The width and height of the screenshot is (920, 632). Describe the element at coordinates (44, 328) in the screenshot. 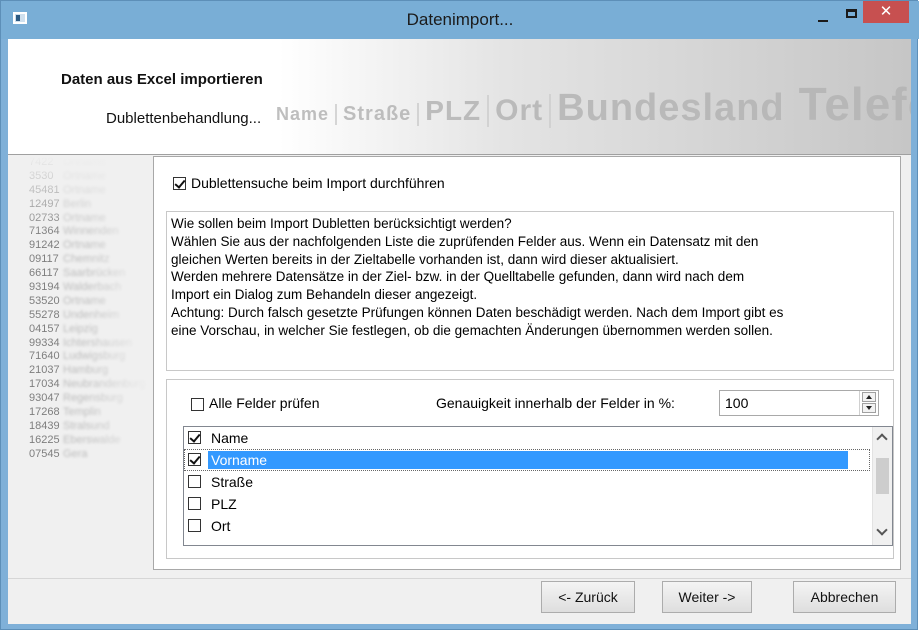

I see `sidebar-zip: 04157` at that location.